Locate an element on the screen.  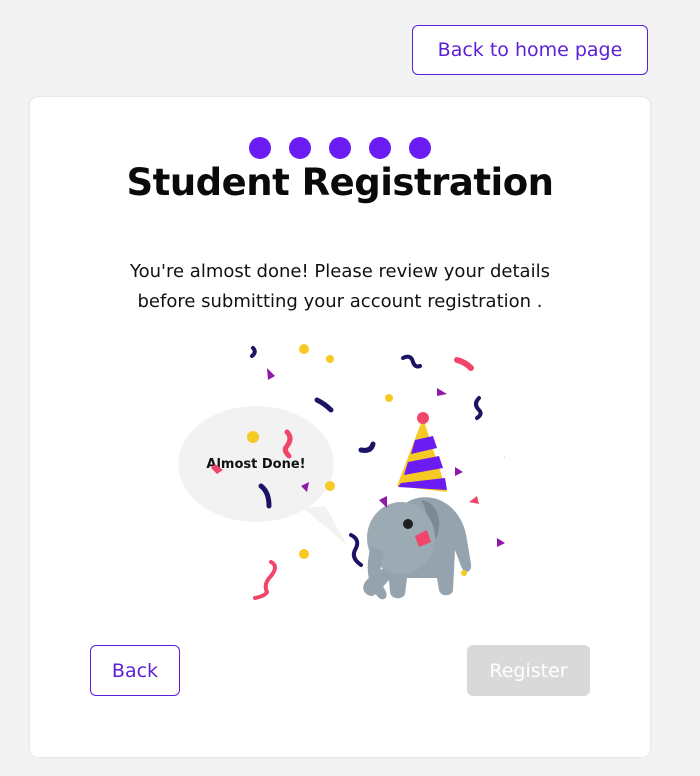
back-to-home-button: Back to home page is located at coordinates (530, 50).